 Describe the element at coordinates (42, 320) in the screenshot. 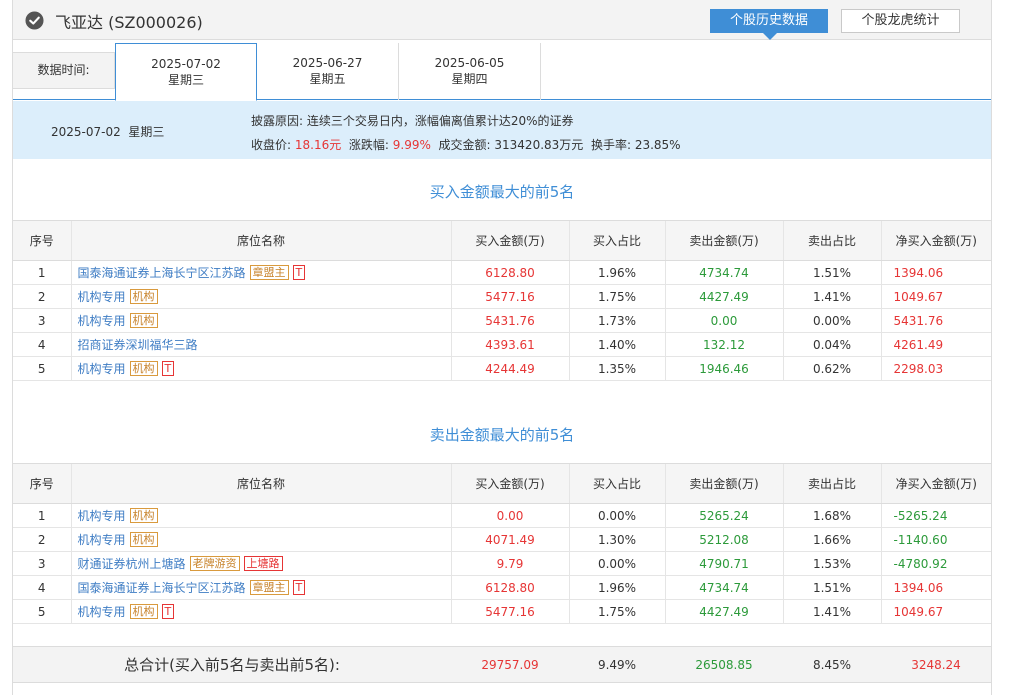

I see `cell-rank: 3` at that location.